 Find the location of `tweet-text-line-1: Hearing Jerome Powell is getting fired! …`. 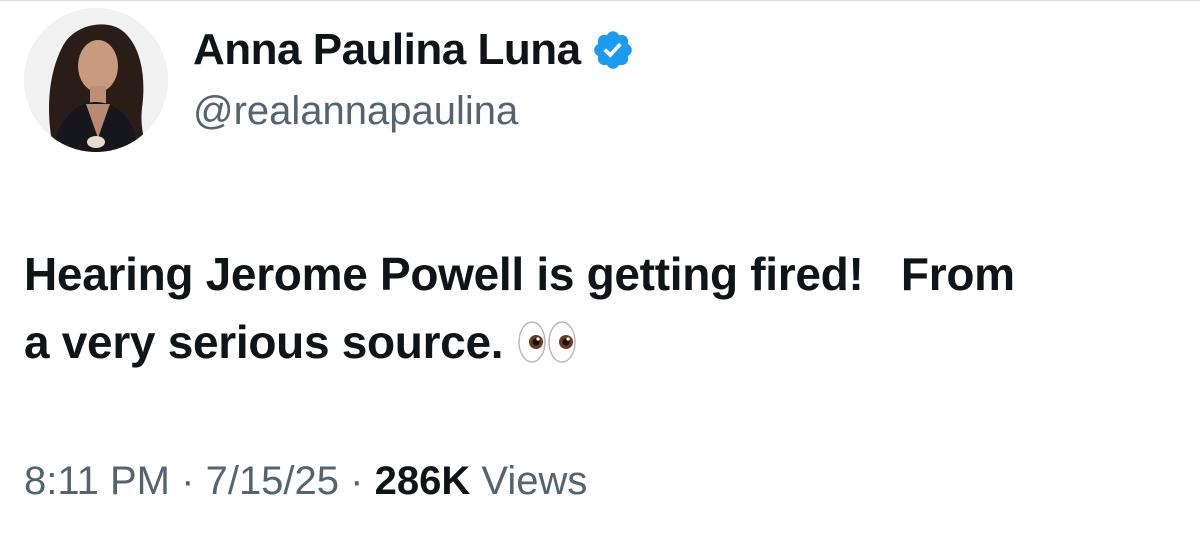

tweet-text-line-1: Hearing Jerome Powell is getting fired! … is located at coordinates (519, 274).